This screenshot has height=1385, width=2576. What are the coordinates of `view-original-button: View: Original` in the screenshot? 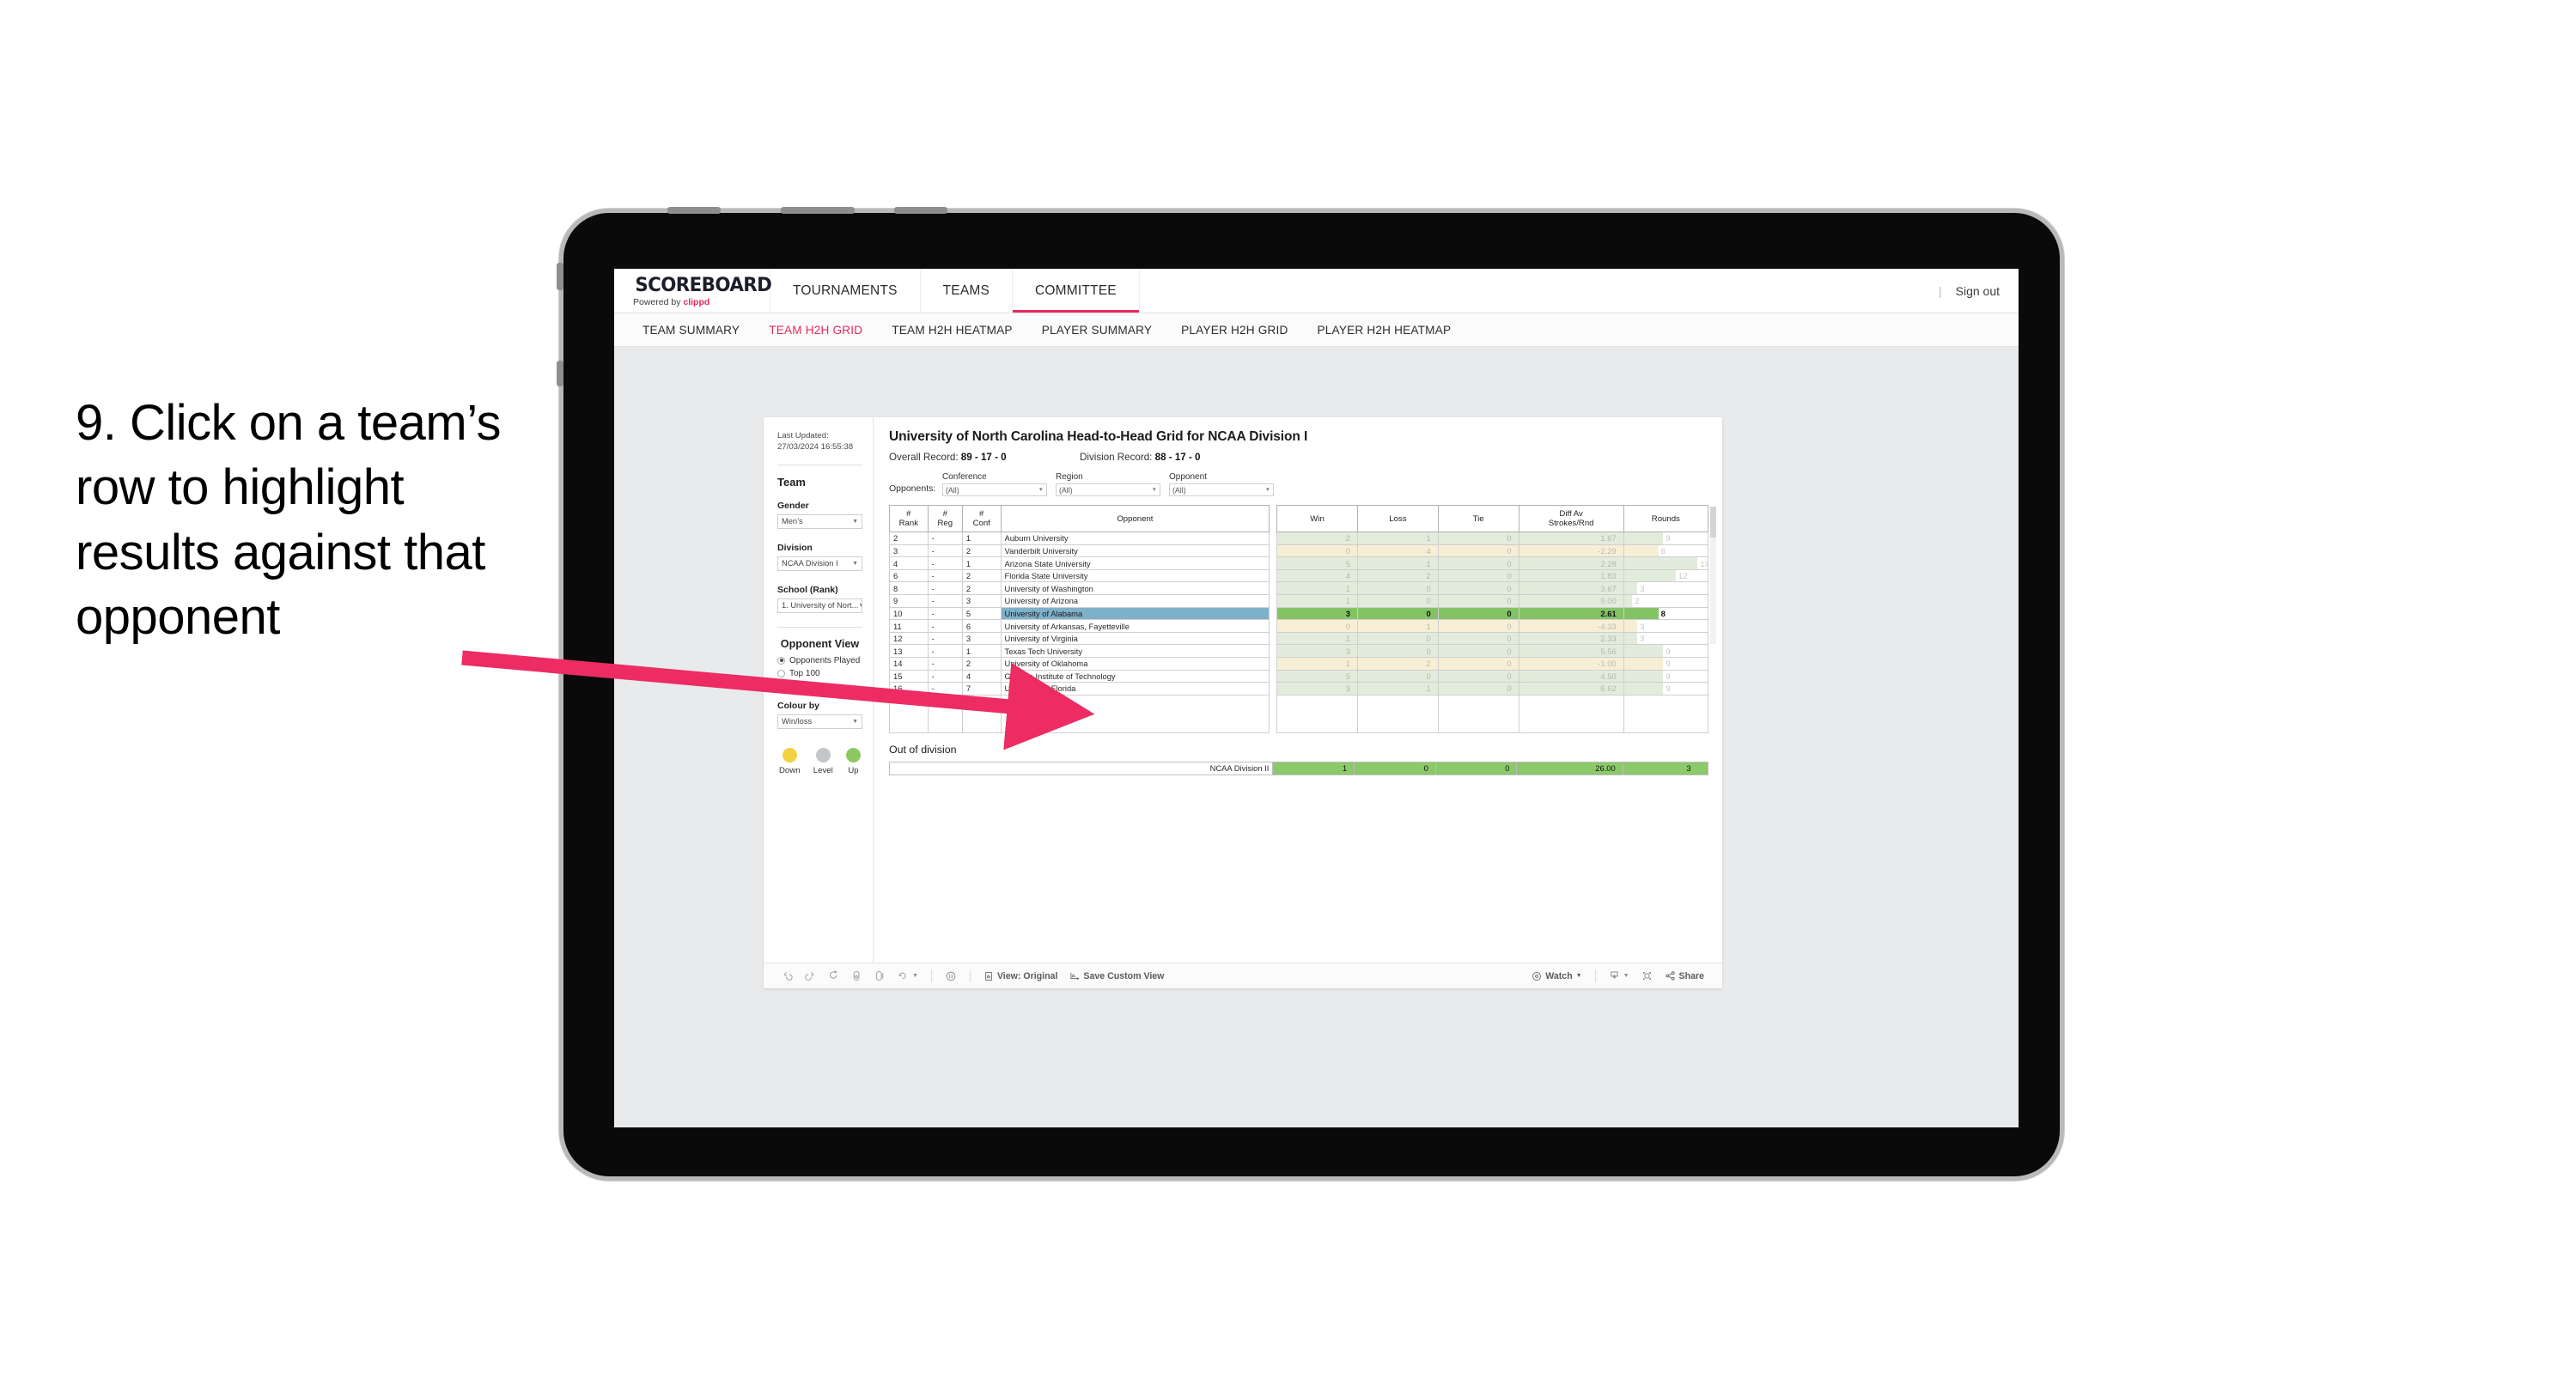 It's located at (1020, 976).